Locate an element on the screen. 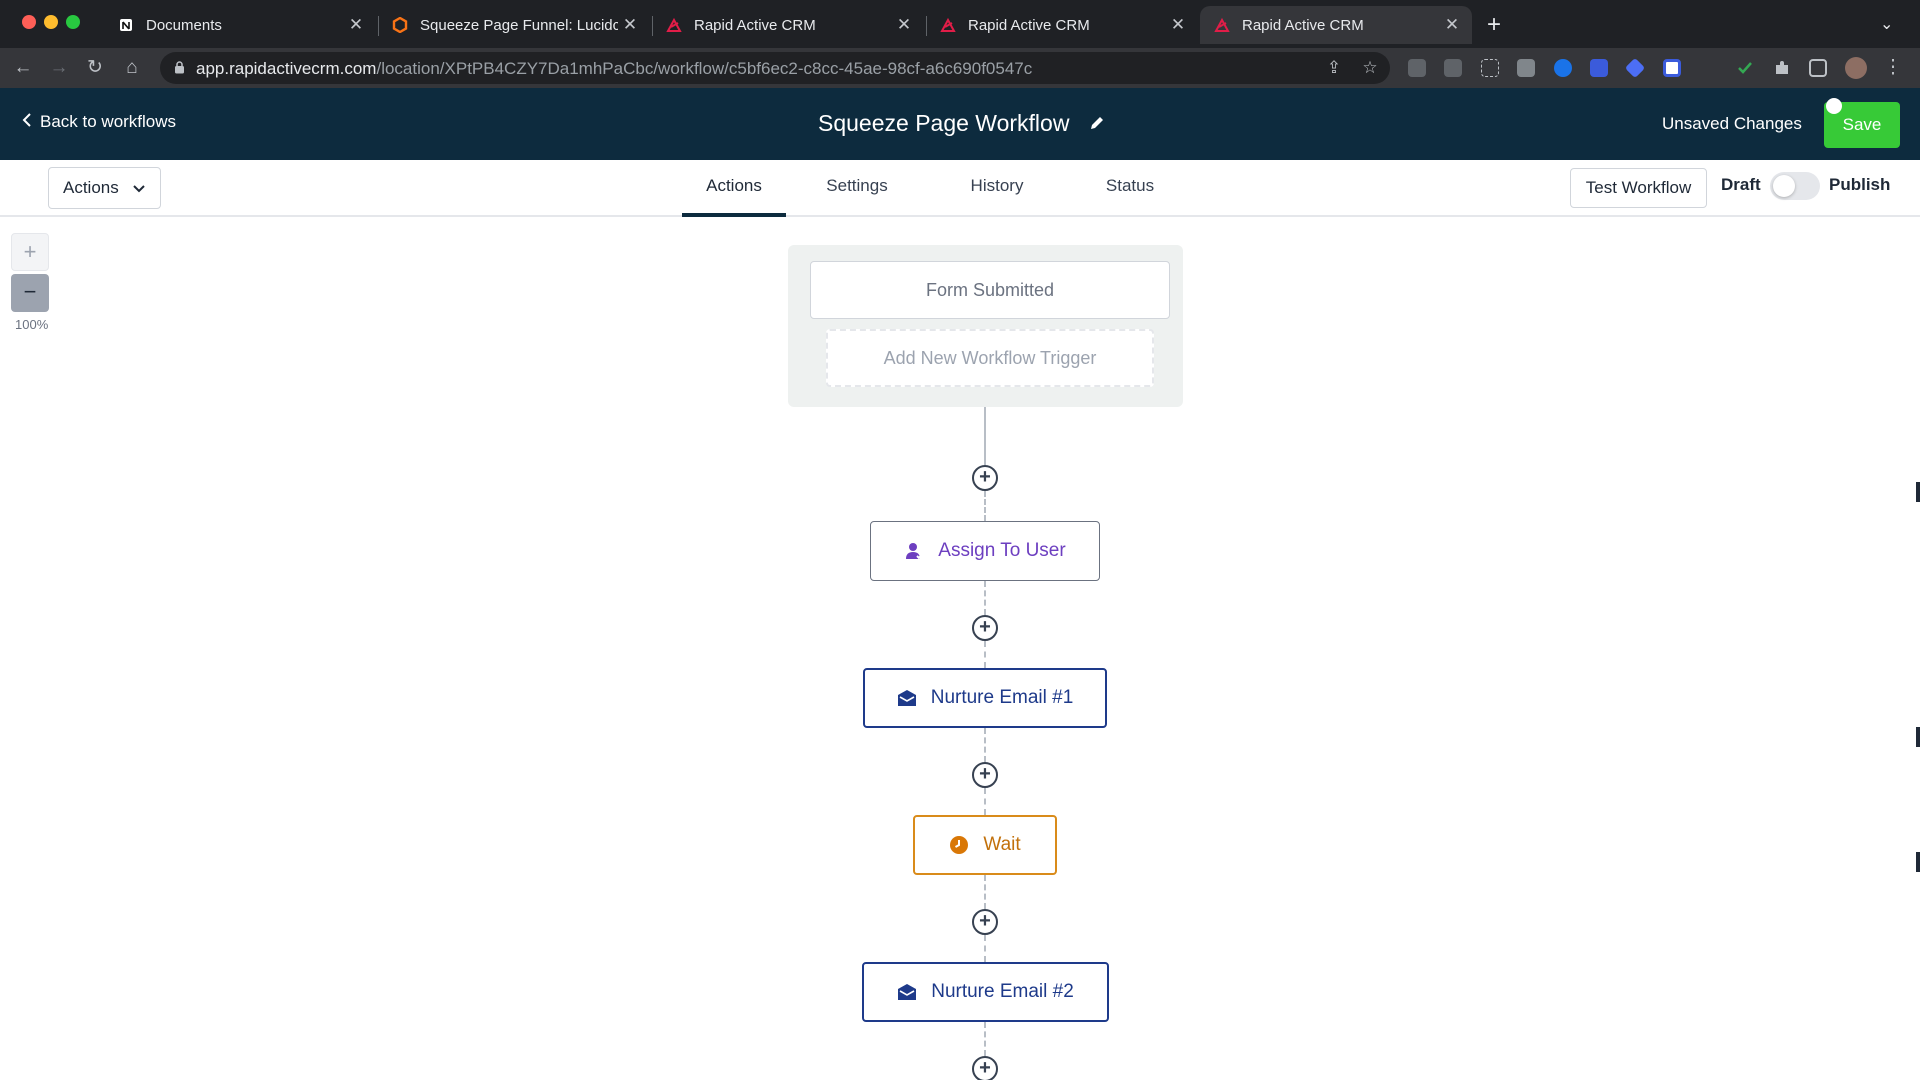  notification-extension-icon is located at coordinates (1599, 68).